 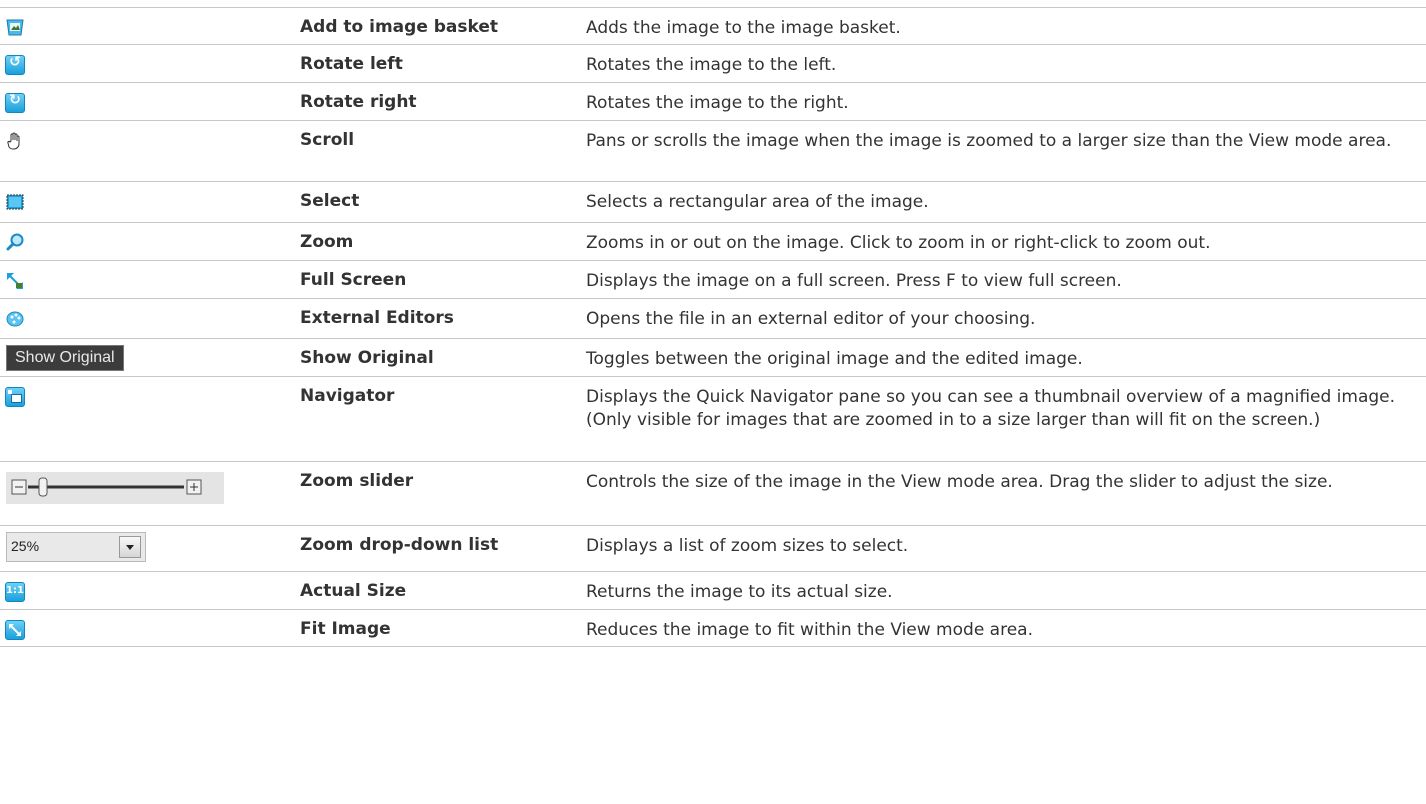 What do you see at coordinates (747, 546) in the screenshot?
I see `tool-description: Displays a list of zoom sizes to select.` at bounding box center [747, 546].